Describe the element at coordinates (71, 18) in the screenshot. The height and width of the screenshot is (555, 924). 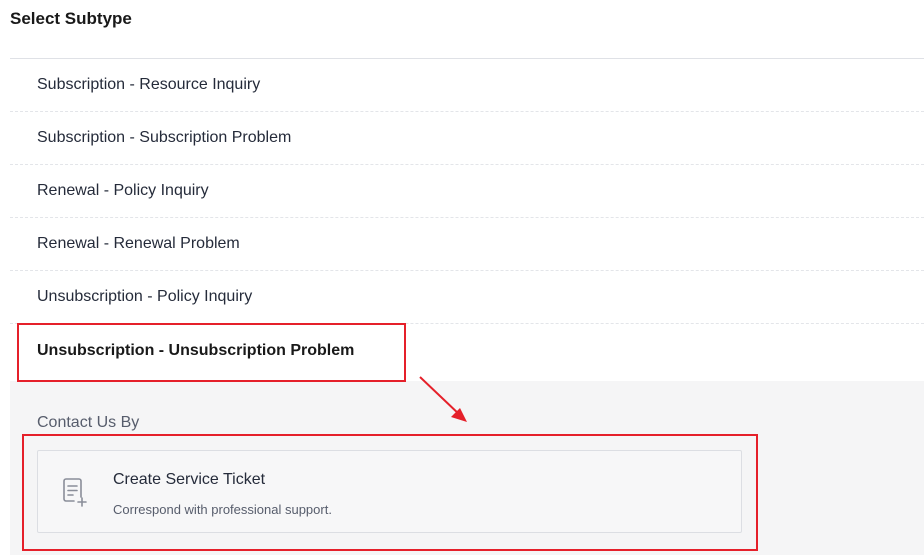
I see `page-title: Select Subtype` at that location.